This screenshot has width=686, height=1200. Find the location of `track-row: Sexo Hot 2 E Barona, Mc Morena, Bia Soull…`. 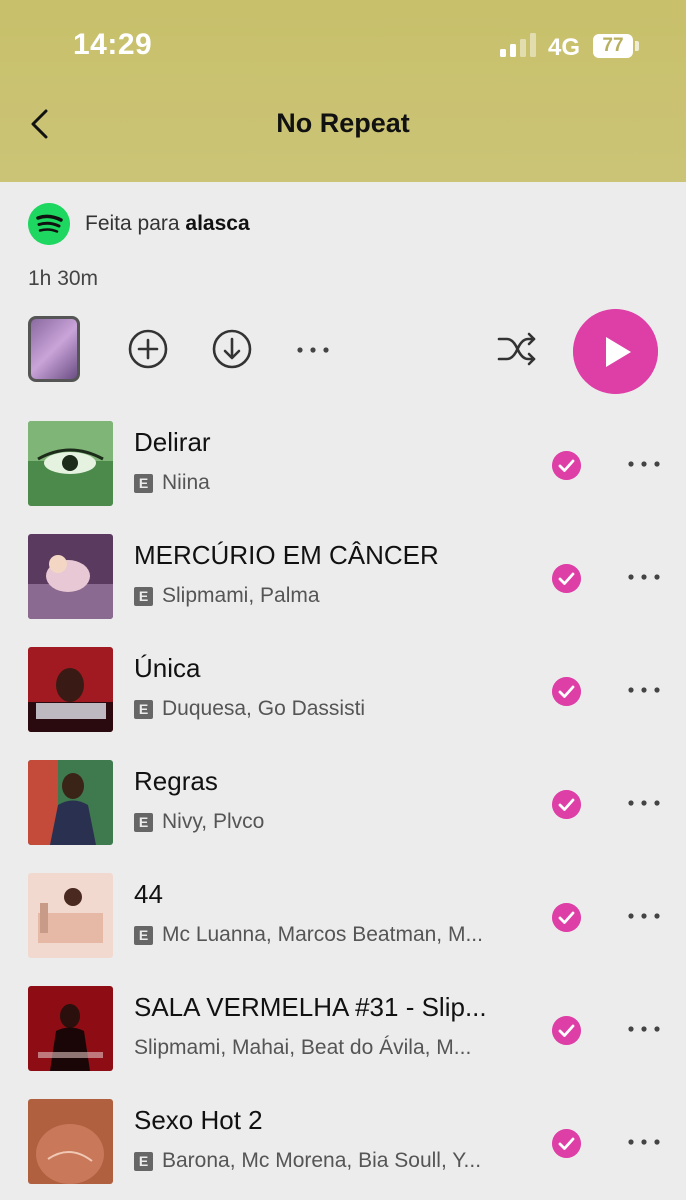

track-row: Sexo Hot 2 E Barona, Mc Morena, Bia Soull… is located at coordinates (343, 1144).